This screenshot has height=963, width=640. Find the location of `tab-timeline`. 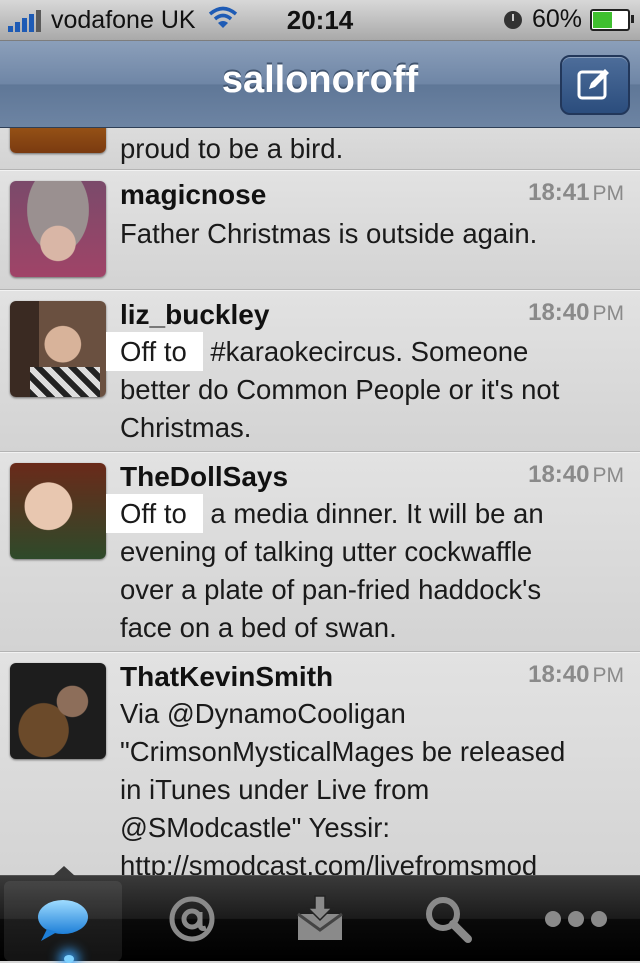

tab-timeline is located at coordinates (63, 922).